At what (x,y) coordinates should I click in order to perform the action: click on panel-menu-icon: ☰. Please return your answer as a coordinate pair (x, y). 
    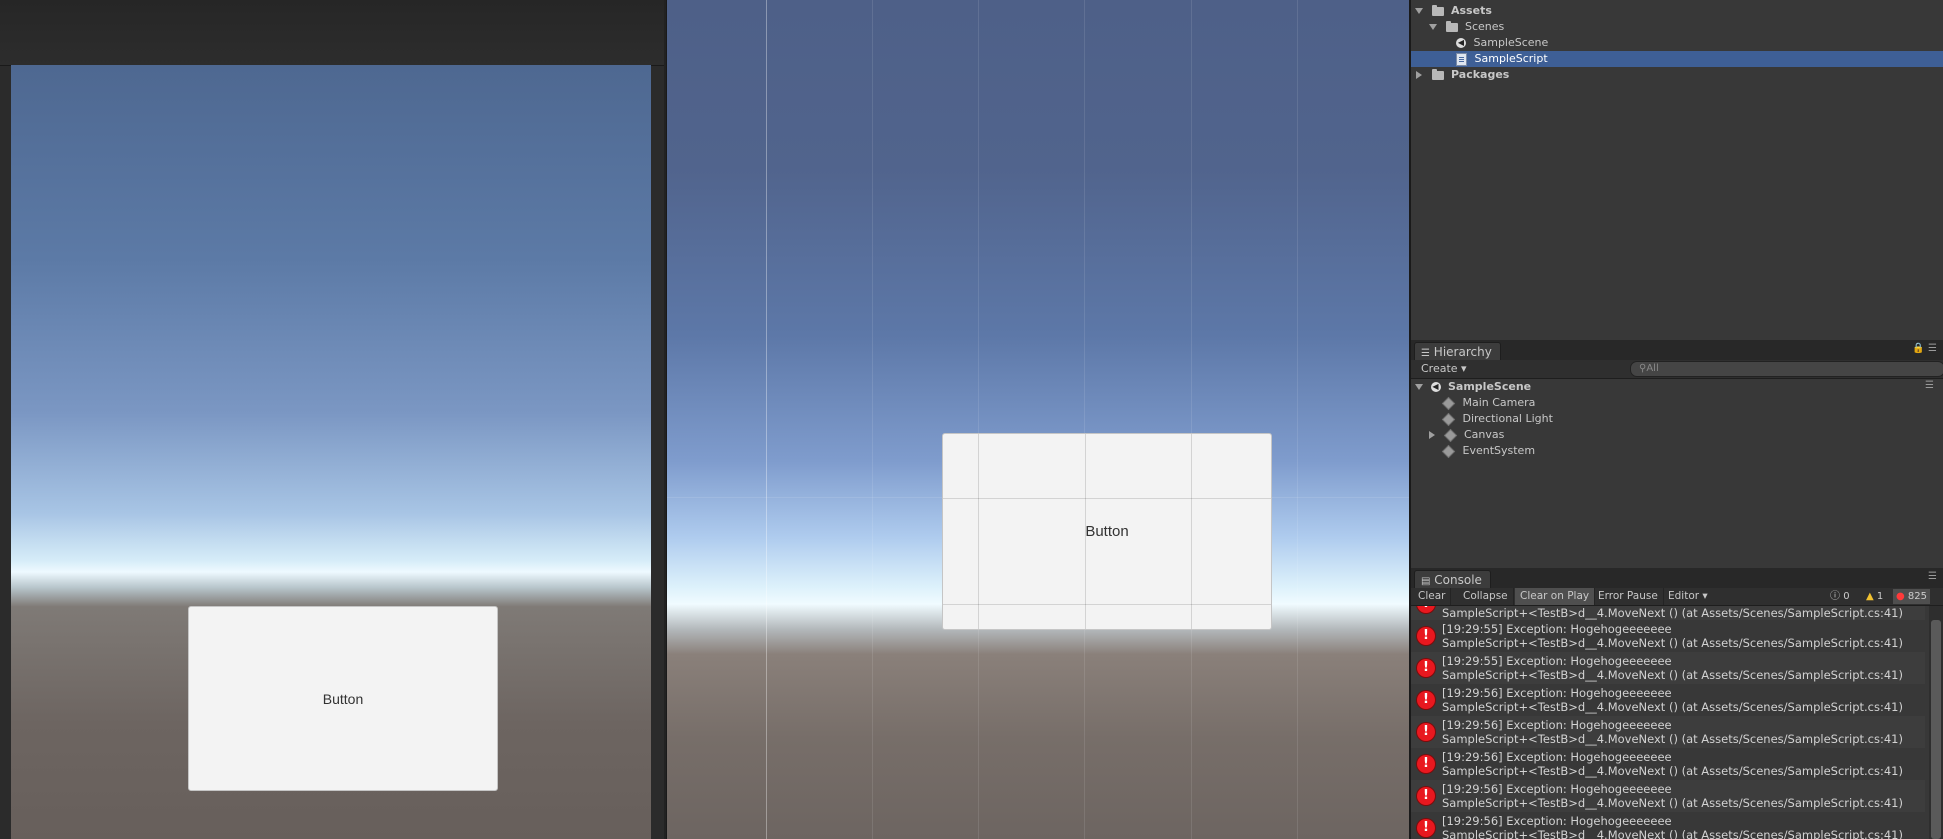
    Looking at the image, I should click on (1932, 576).